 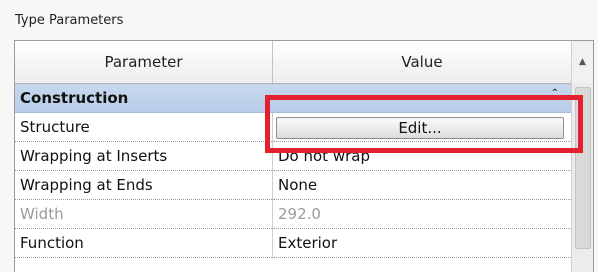 I want to click on table-row-width: Width 292.0, so click(x=293, y=214).